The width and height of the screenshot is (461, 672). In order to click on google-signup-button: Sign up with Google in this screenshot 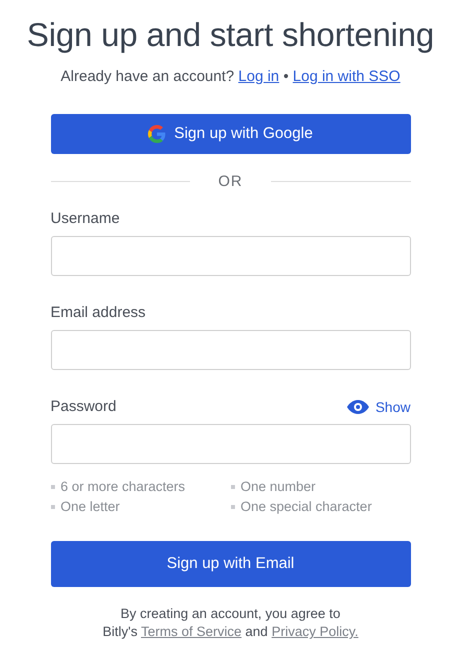, I will do `click(230, 134)`.